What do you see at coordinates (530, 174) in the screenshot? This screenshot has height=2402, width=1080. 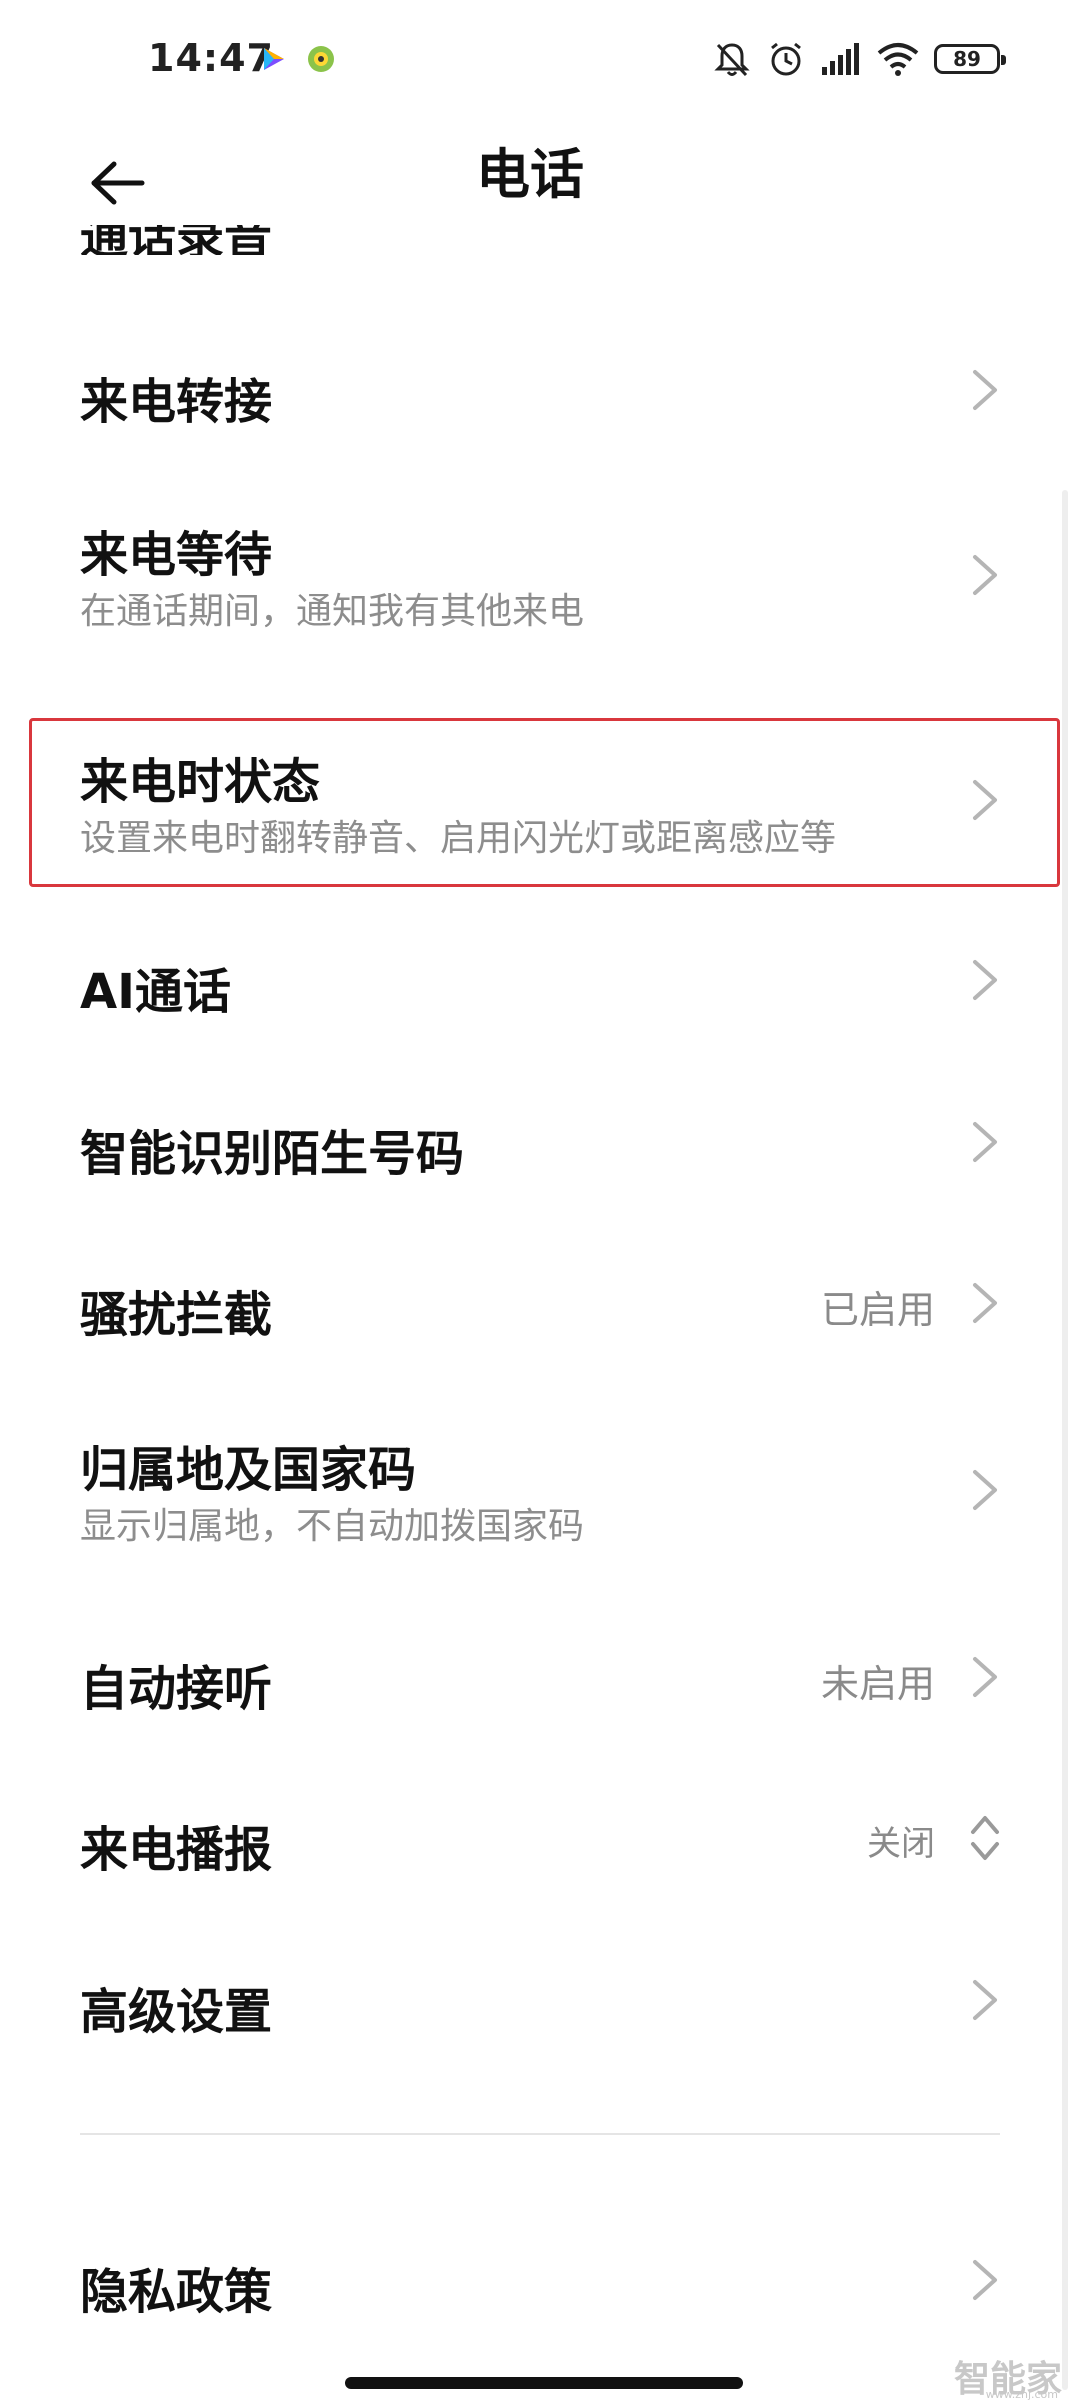 I see `page-title: 电话` at bounding box center [530, 174].